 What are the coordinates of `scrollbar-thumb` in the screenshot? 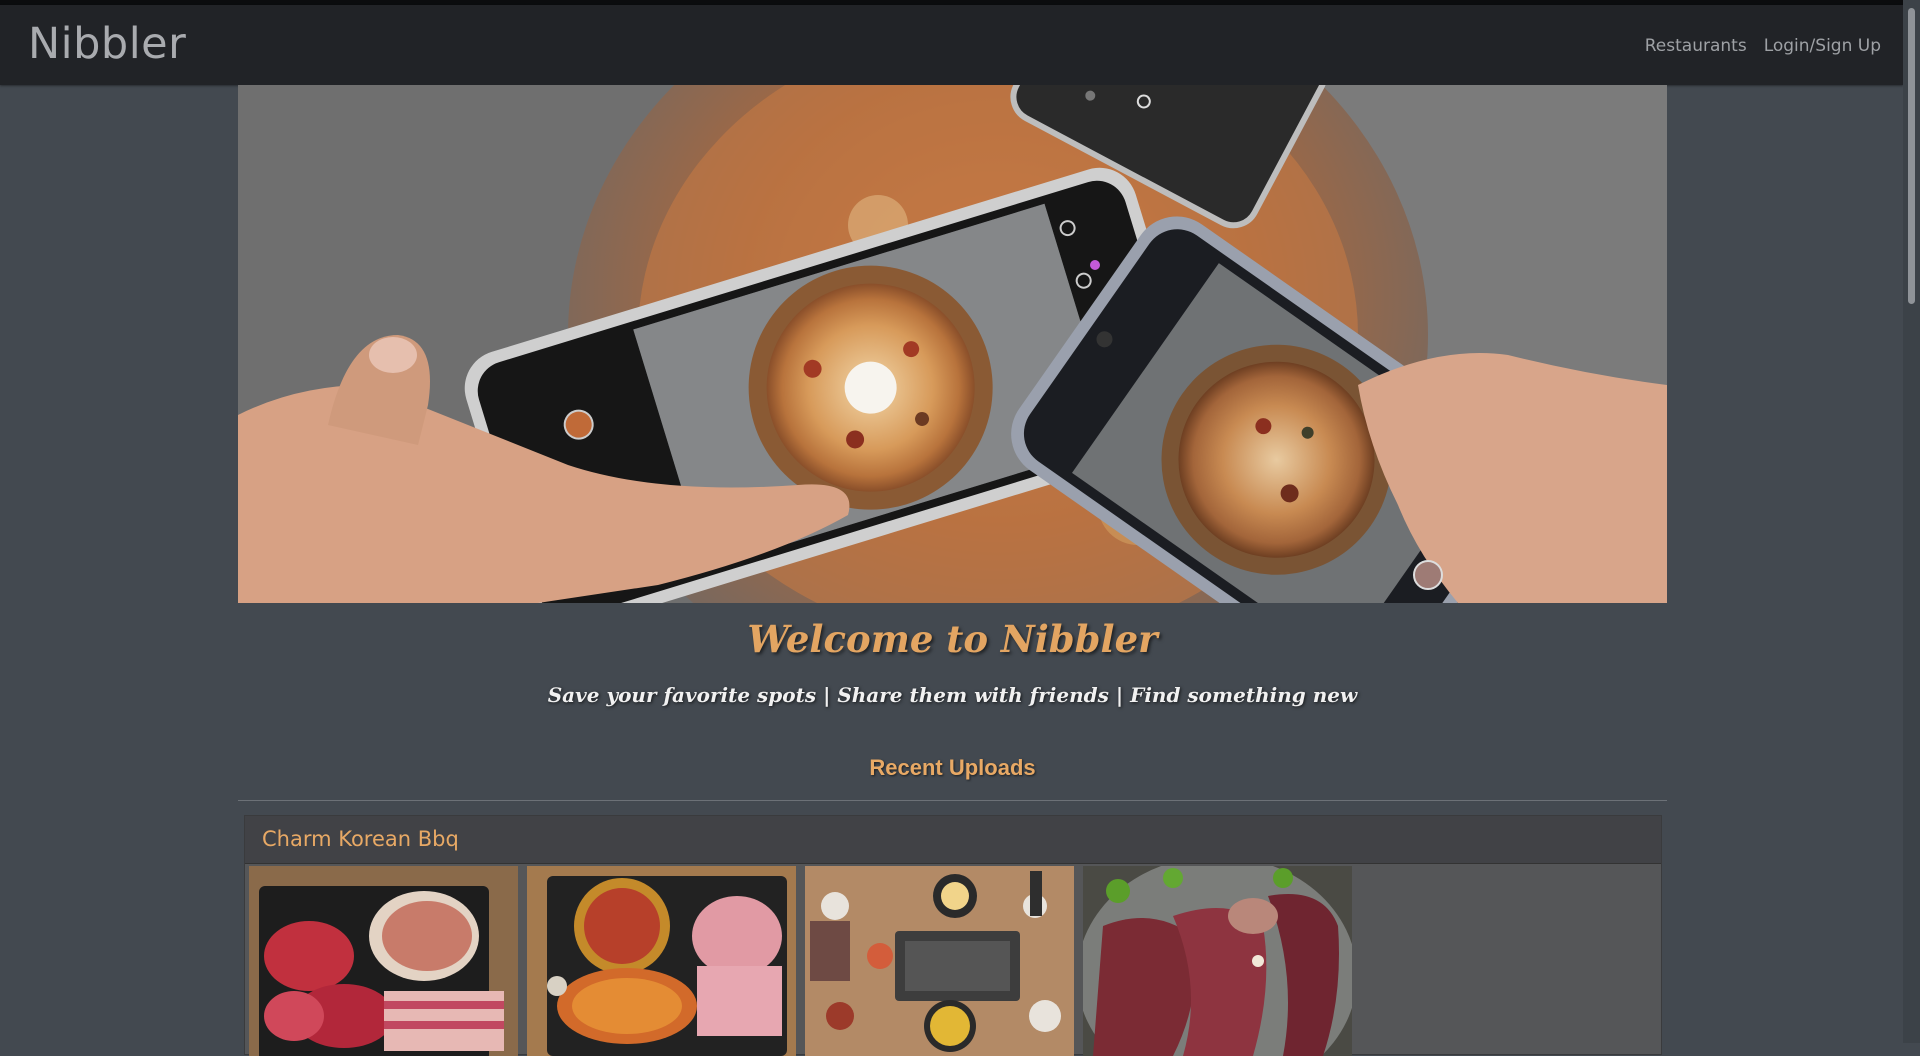 It's located at (1911, 156).